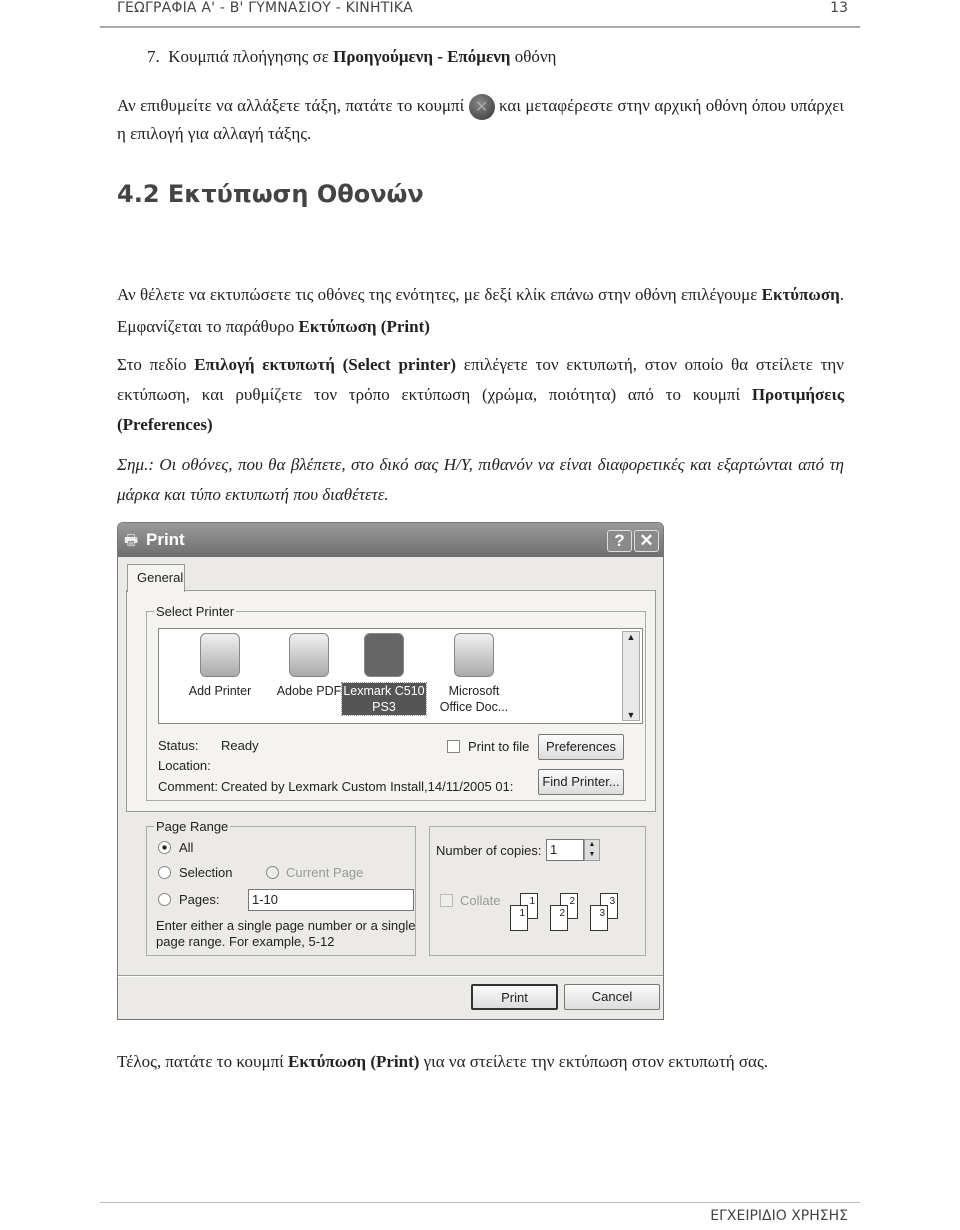  Describe the element at coordinates (272, 872) in the screenshot. I see `radio-current-page` at that location.